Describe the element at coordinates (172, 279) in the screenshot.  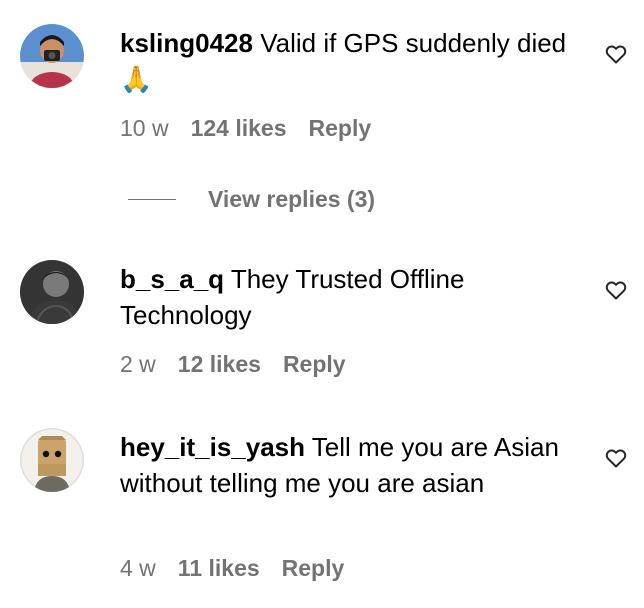
I see `comment-username: b_s_a_q` at that location.